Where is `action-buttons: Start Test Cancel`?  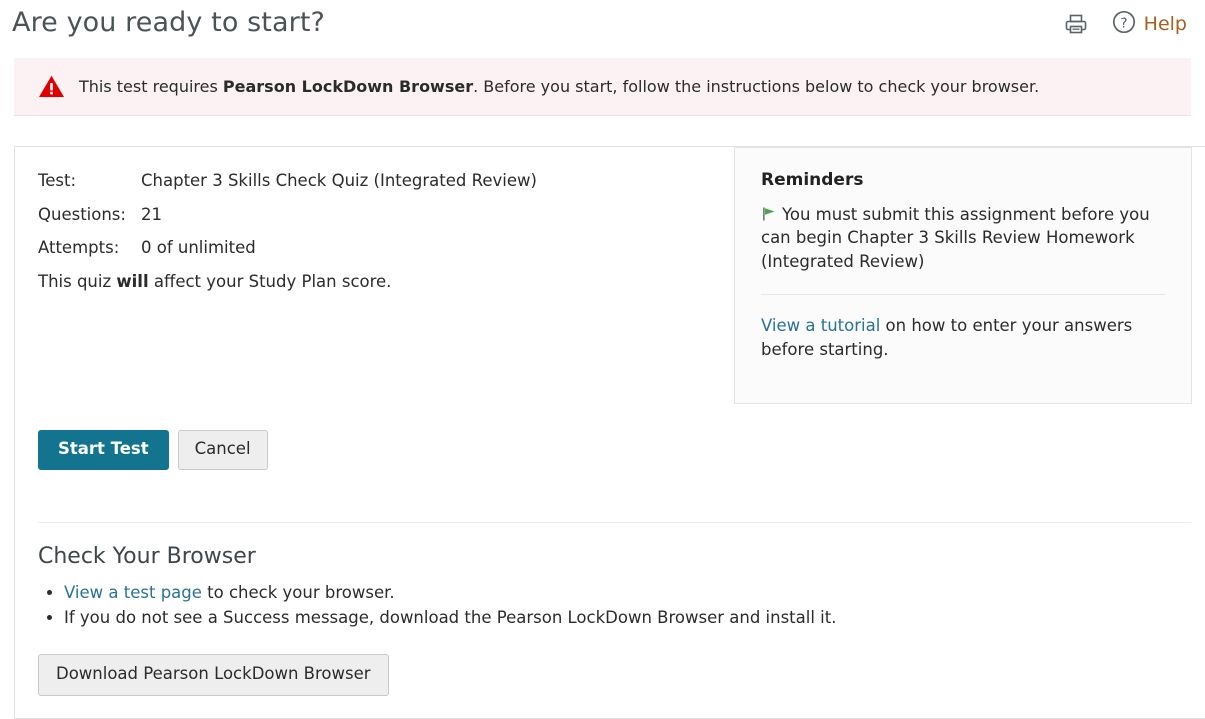
action-buttons: Start Test Cancel is located at coordinates (153, 450).